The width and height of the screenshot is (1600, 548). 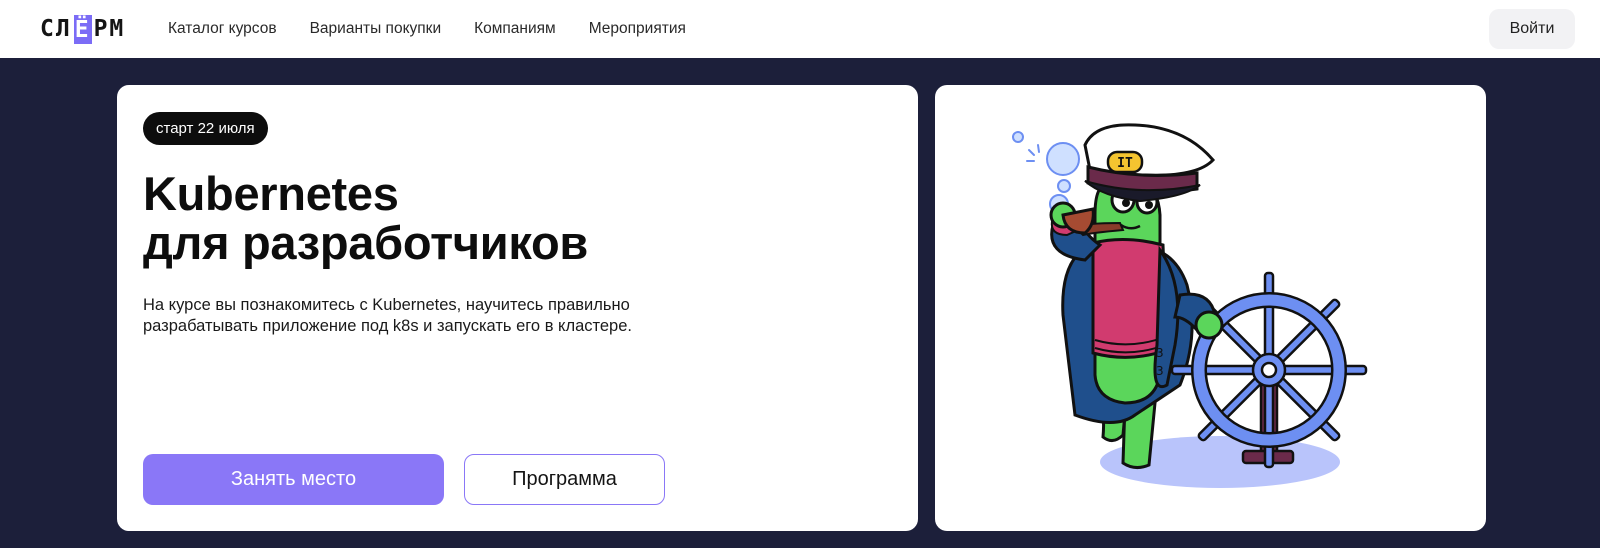 I want to click on course-title-line-1: Kubernetes, so click(x=271, y=193).